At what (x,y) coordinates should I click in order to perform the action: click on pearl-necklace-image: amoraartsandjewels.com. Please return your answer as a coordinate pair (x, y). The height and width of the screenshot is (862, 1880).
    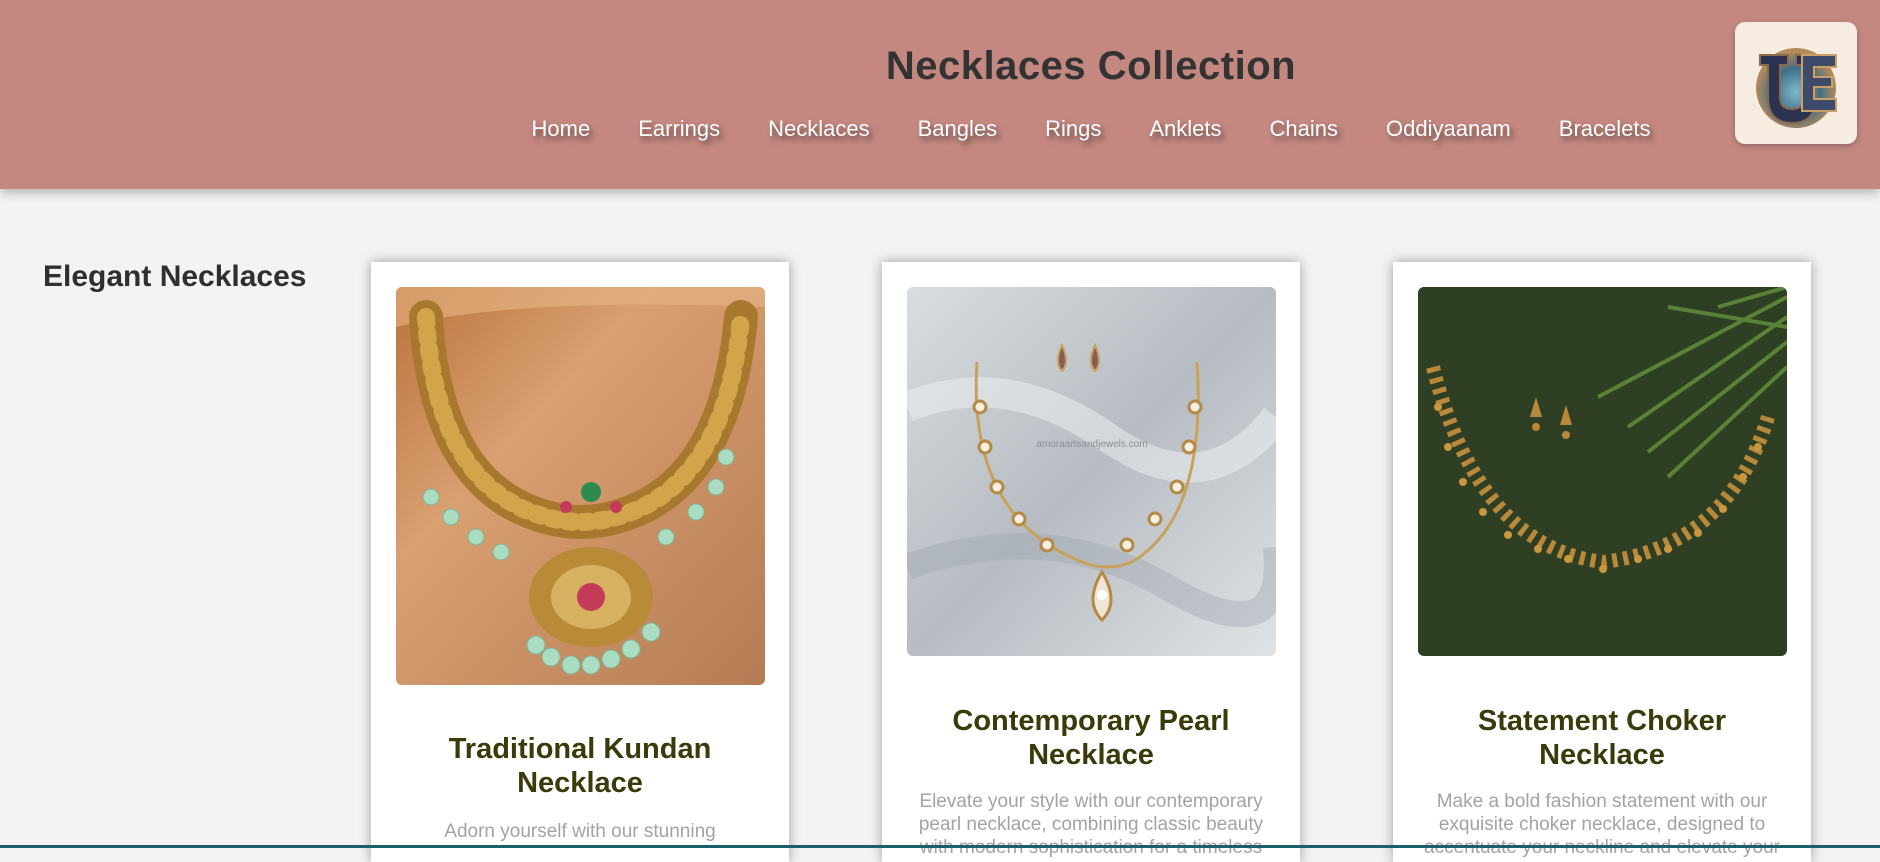
    Looking at the image, I should click on (1091, 471).